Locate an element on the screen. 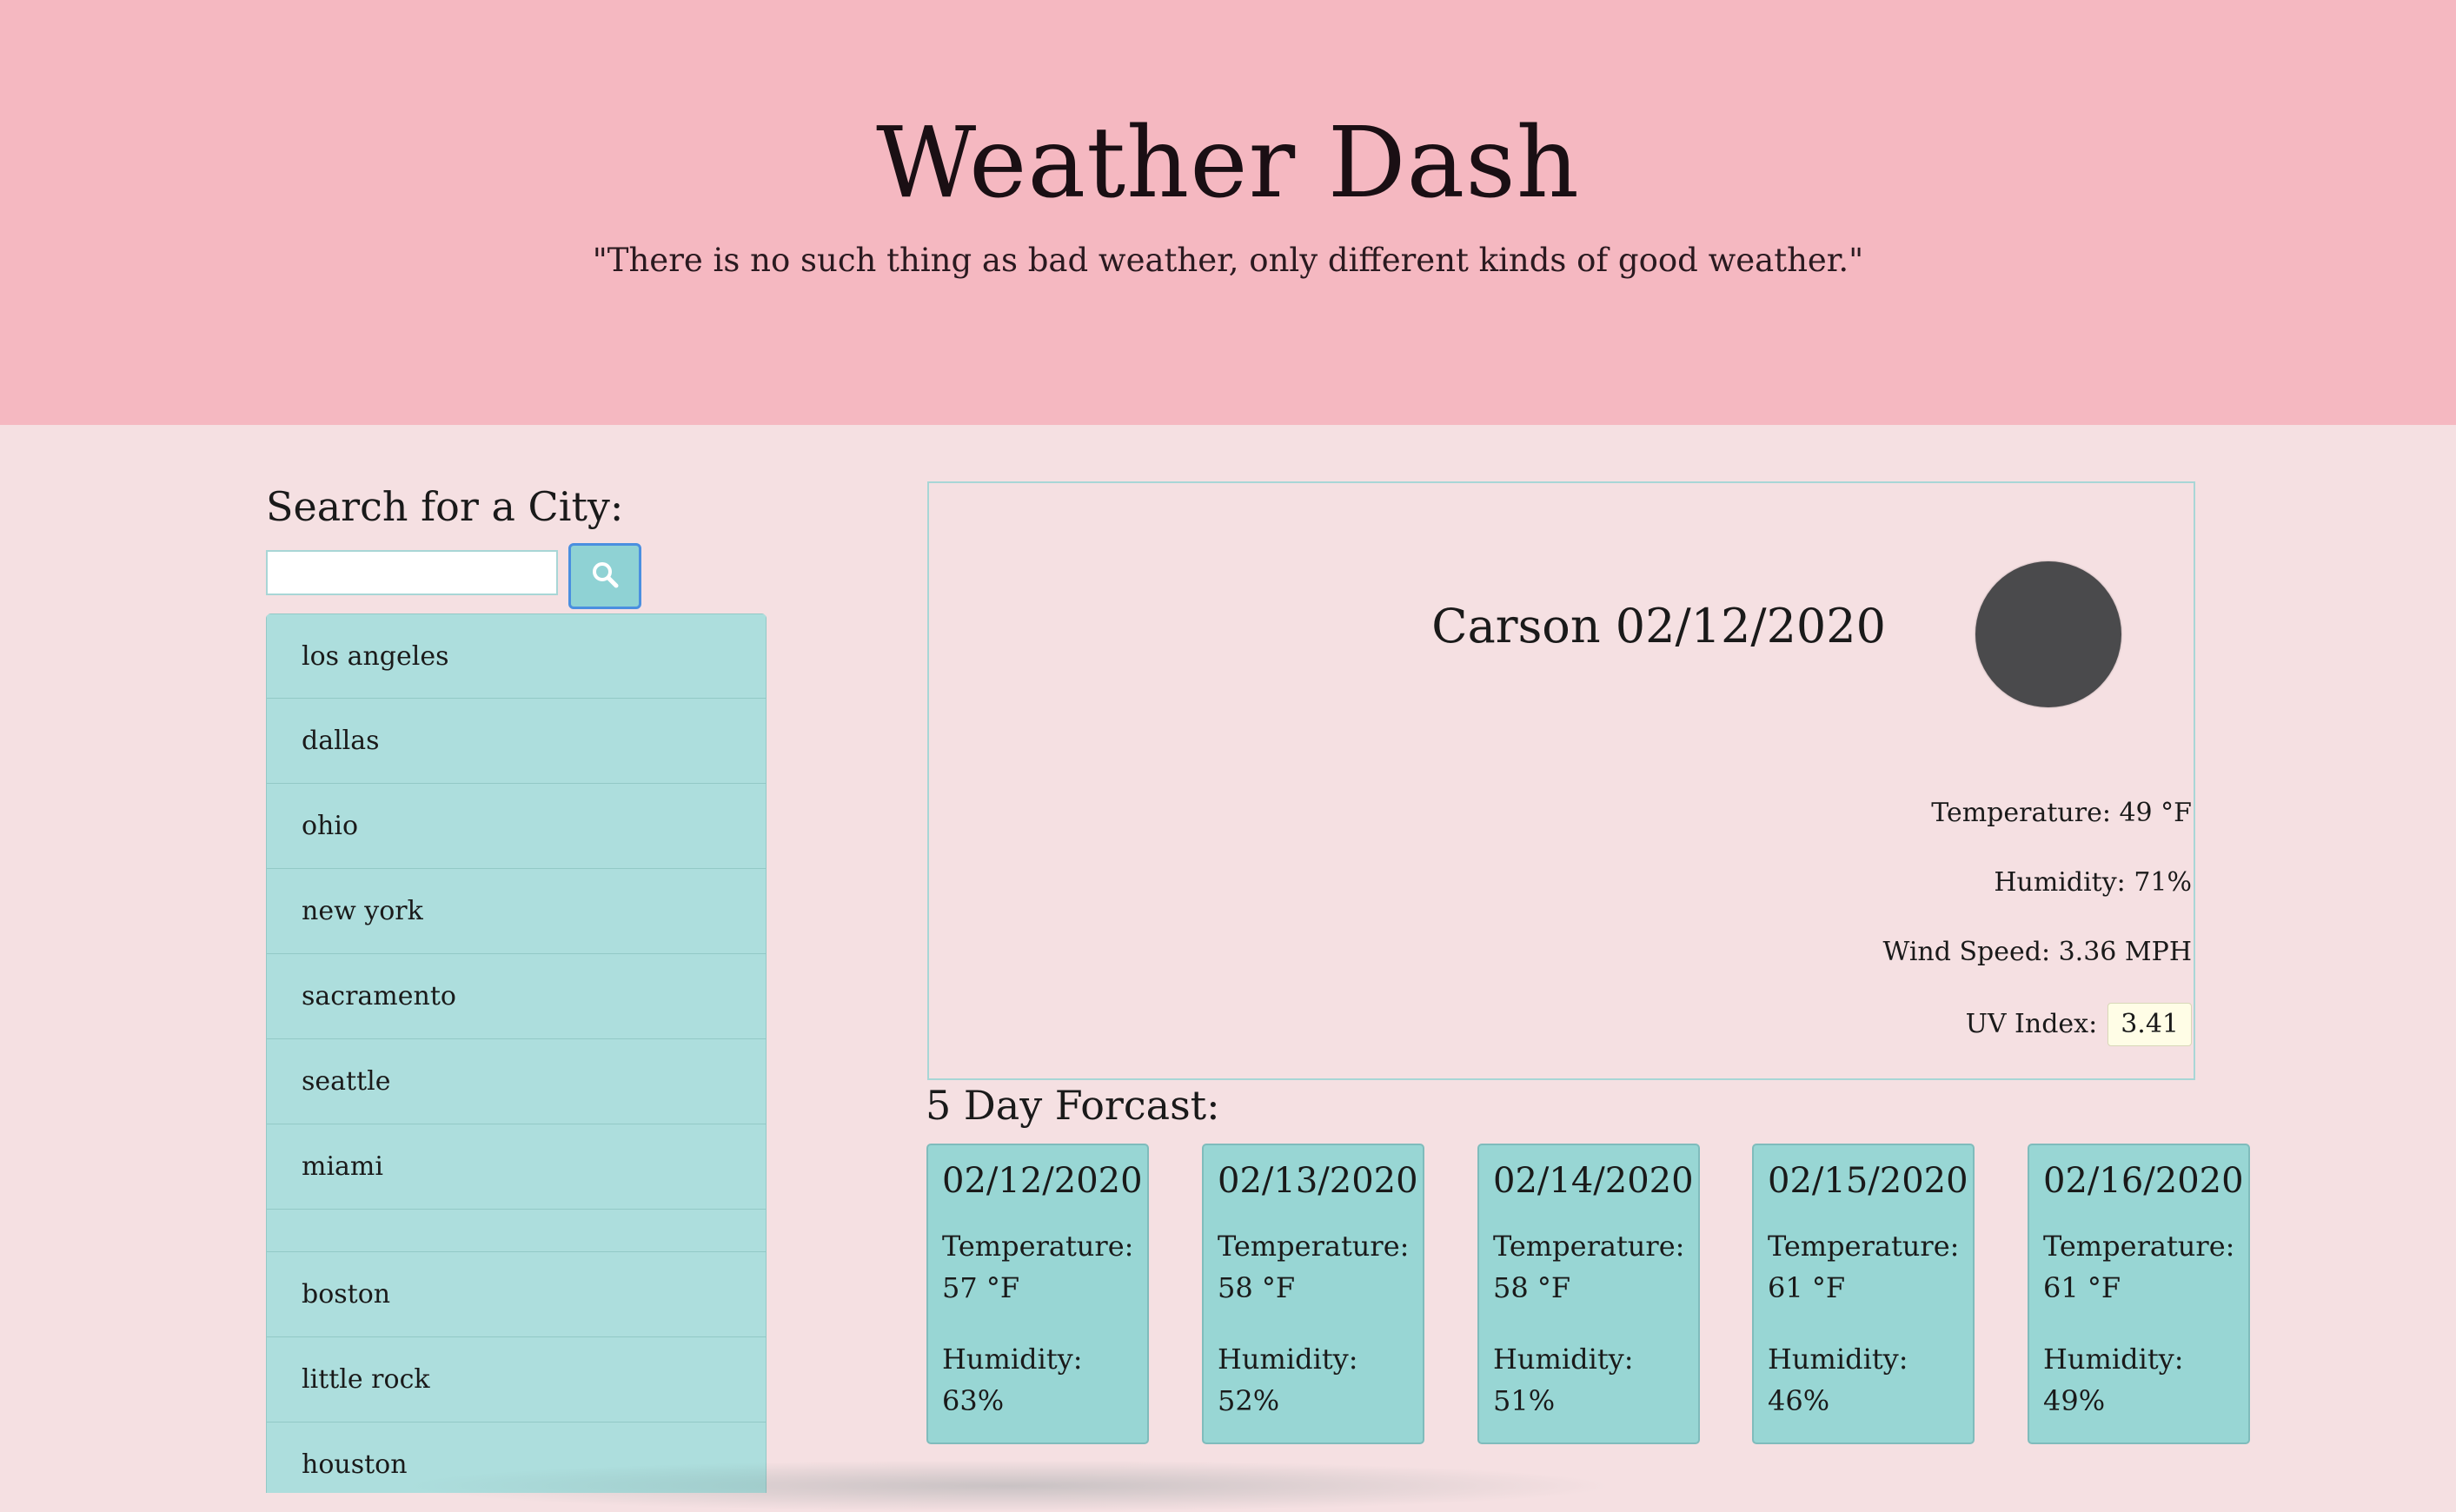 This screenshot has height=1512, width=2456. forecast-humidity: 46% is located at coordinates (1799, 1400).